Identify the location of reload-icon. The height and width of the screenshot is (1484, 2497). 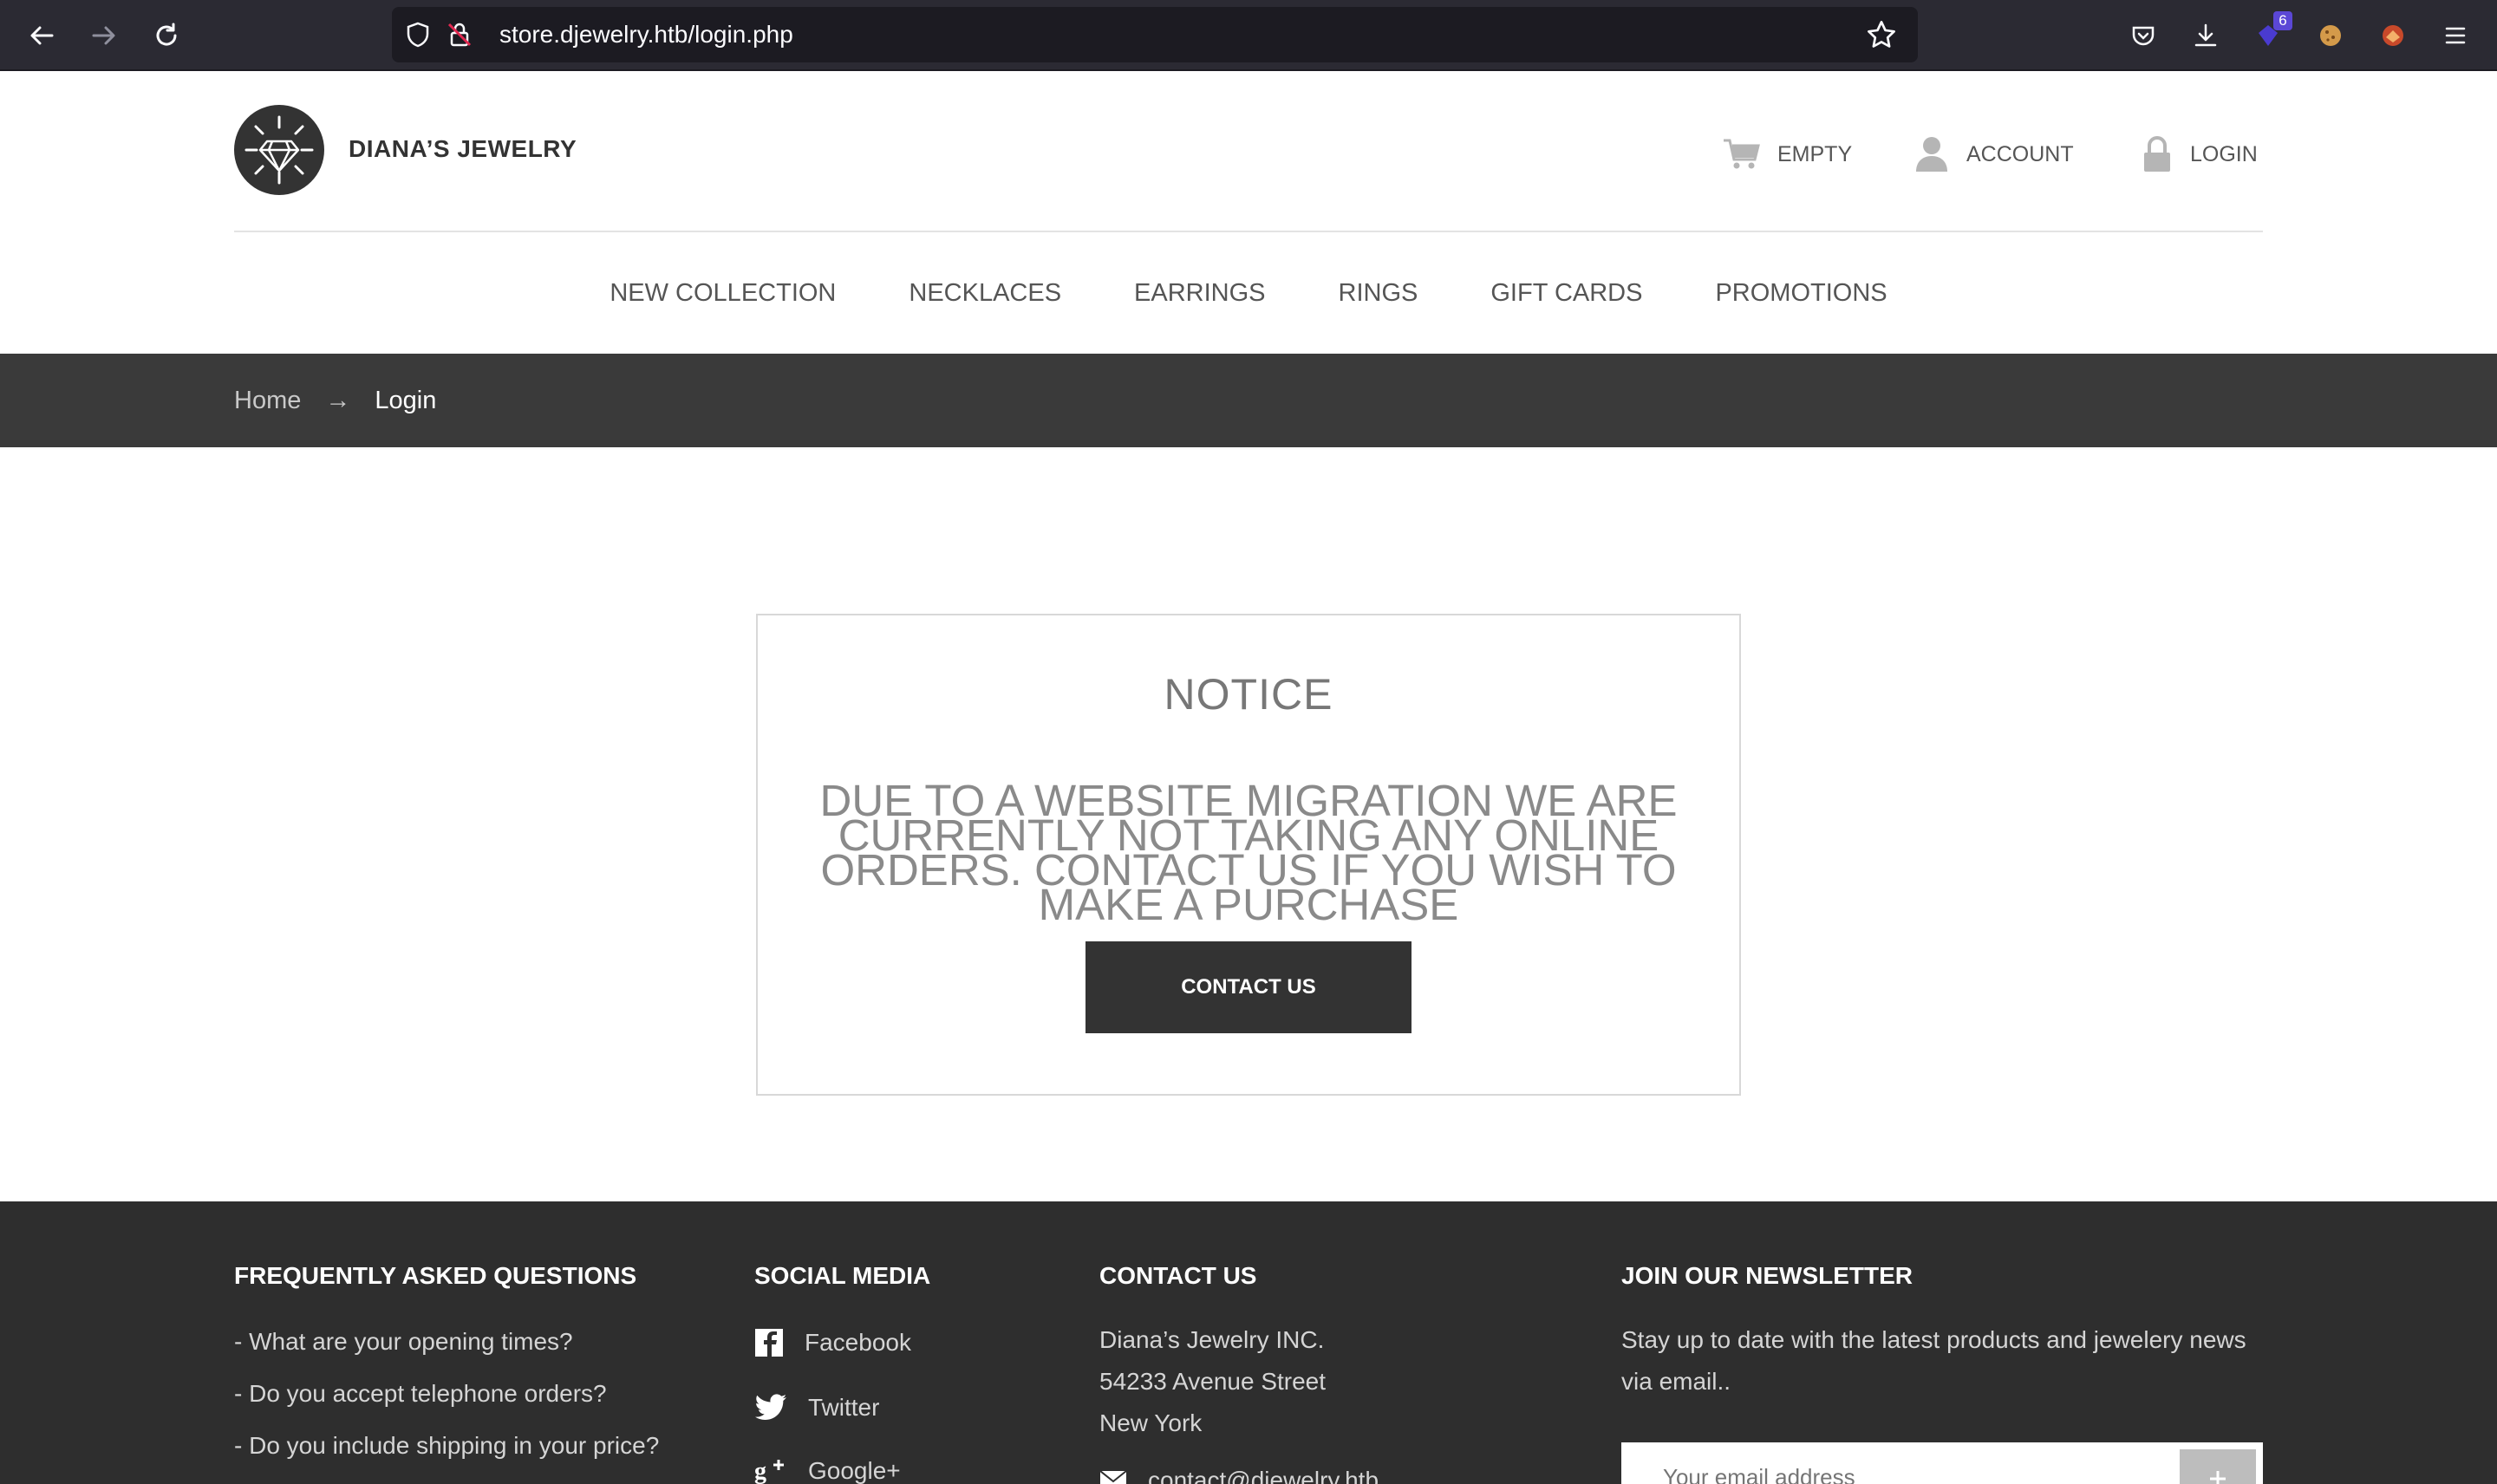
(166, 34).